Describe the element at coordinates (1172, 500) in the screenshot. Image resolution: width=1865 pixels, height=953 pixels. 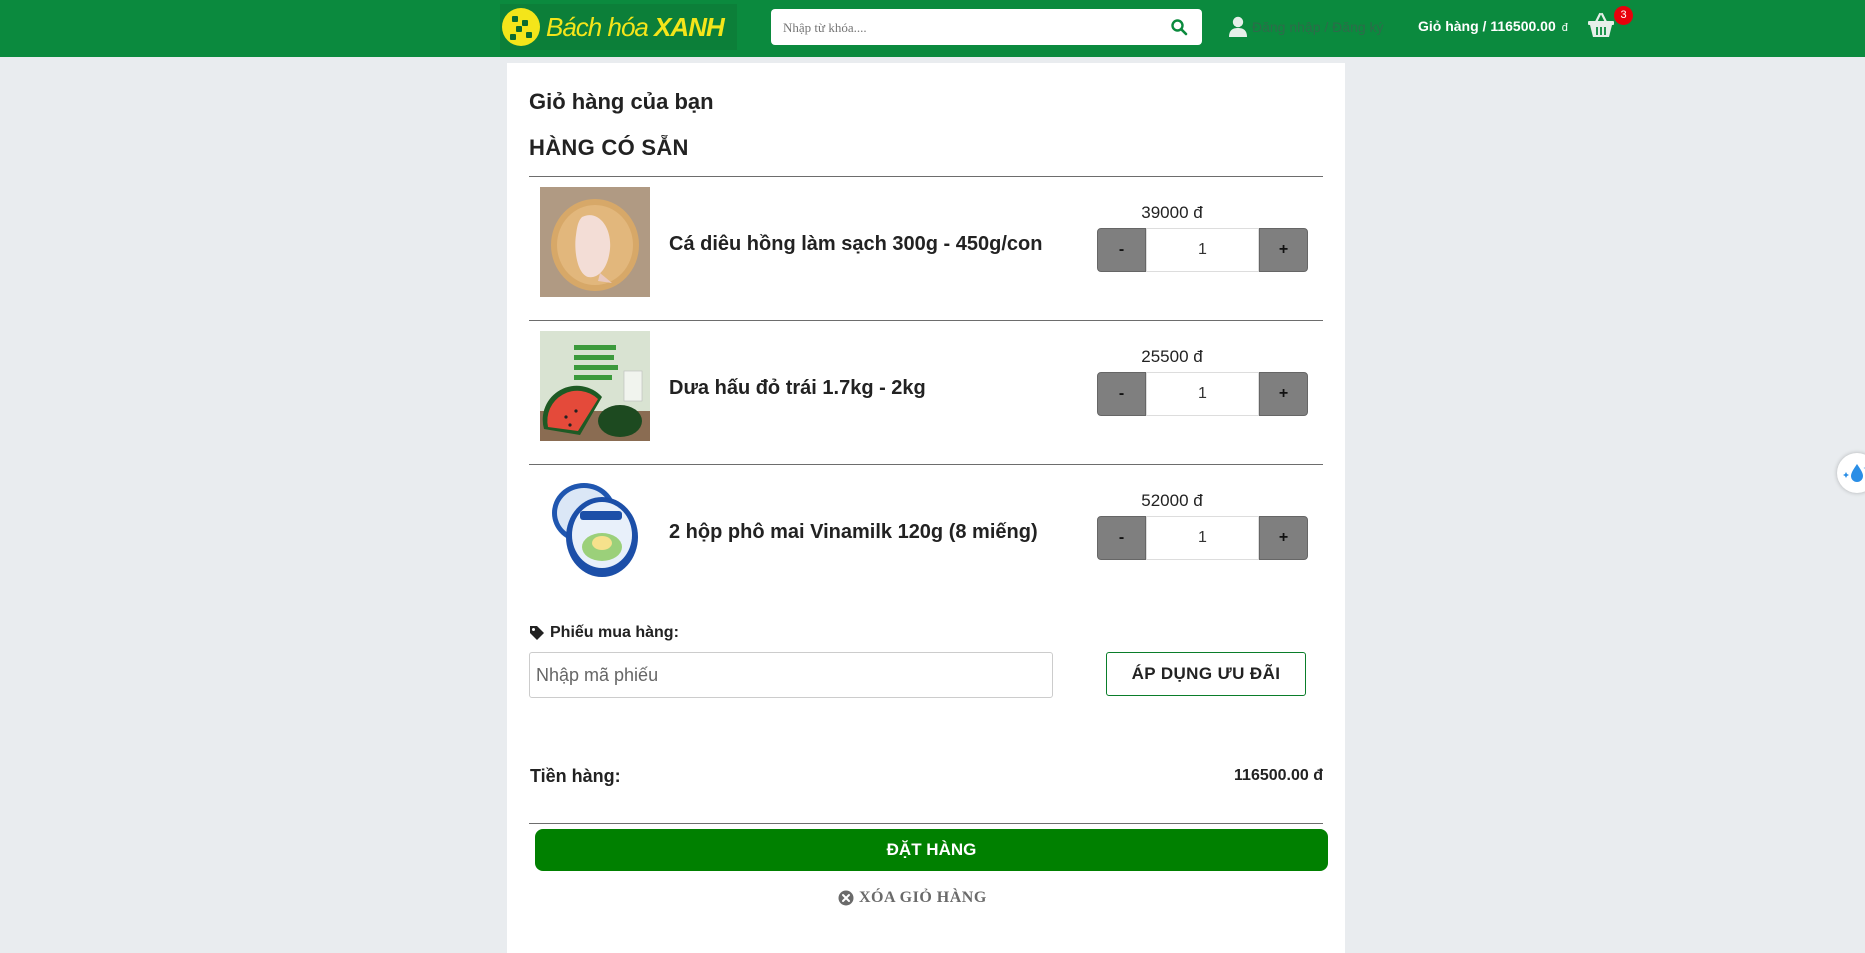
I see `product-price: 52000 đ` at that location.